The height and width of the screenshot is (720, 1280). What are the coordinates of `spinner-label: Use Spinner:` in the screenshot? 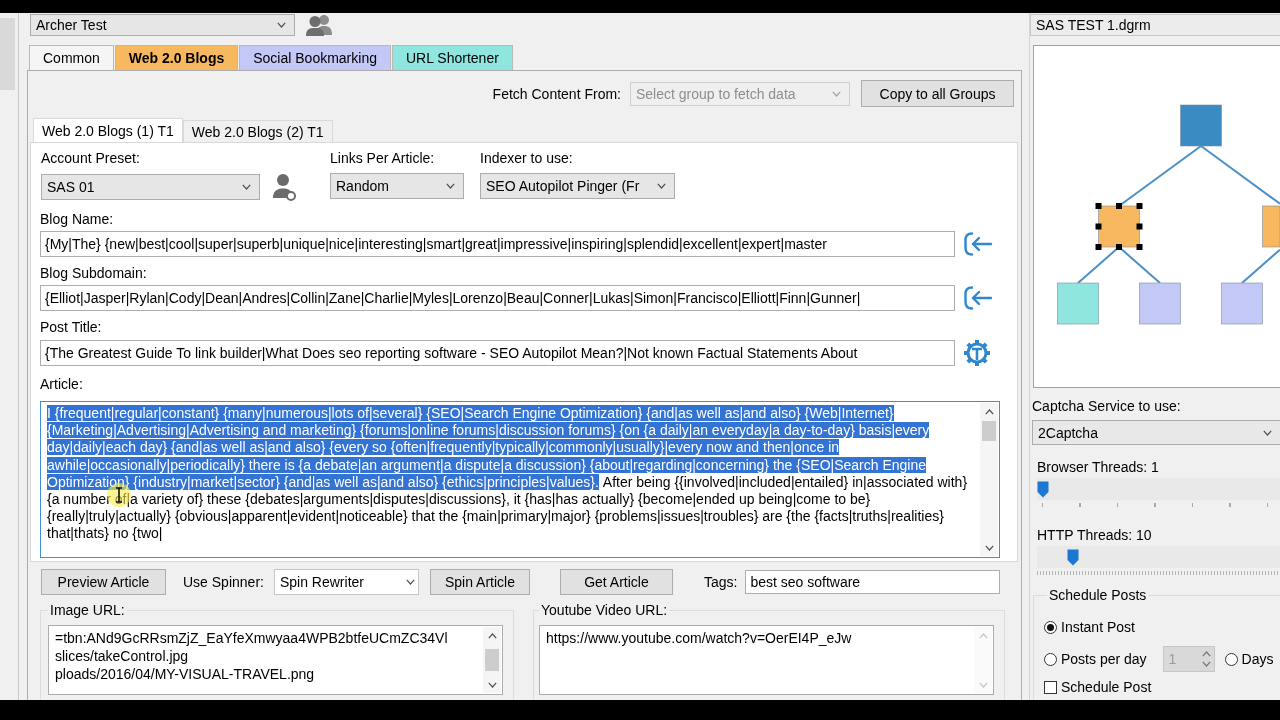 It's located at (223, 582).